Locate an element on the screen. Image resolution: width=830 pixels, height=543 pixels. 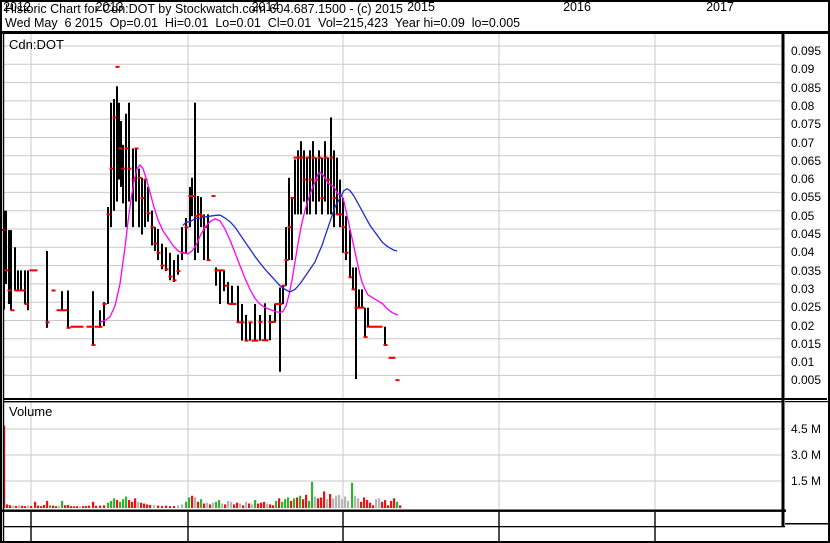
year-axis-label: 2015 is located at coordinates (421, 7).